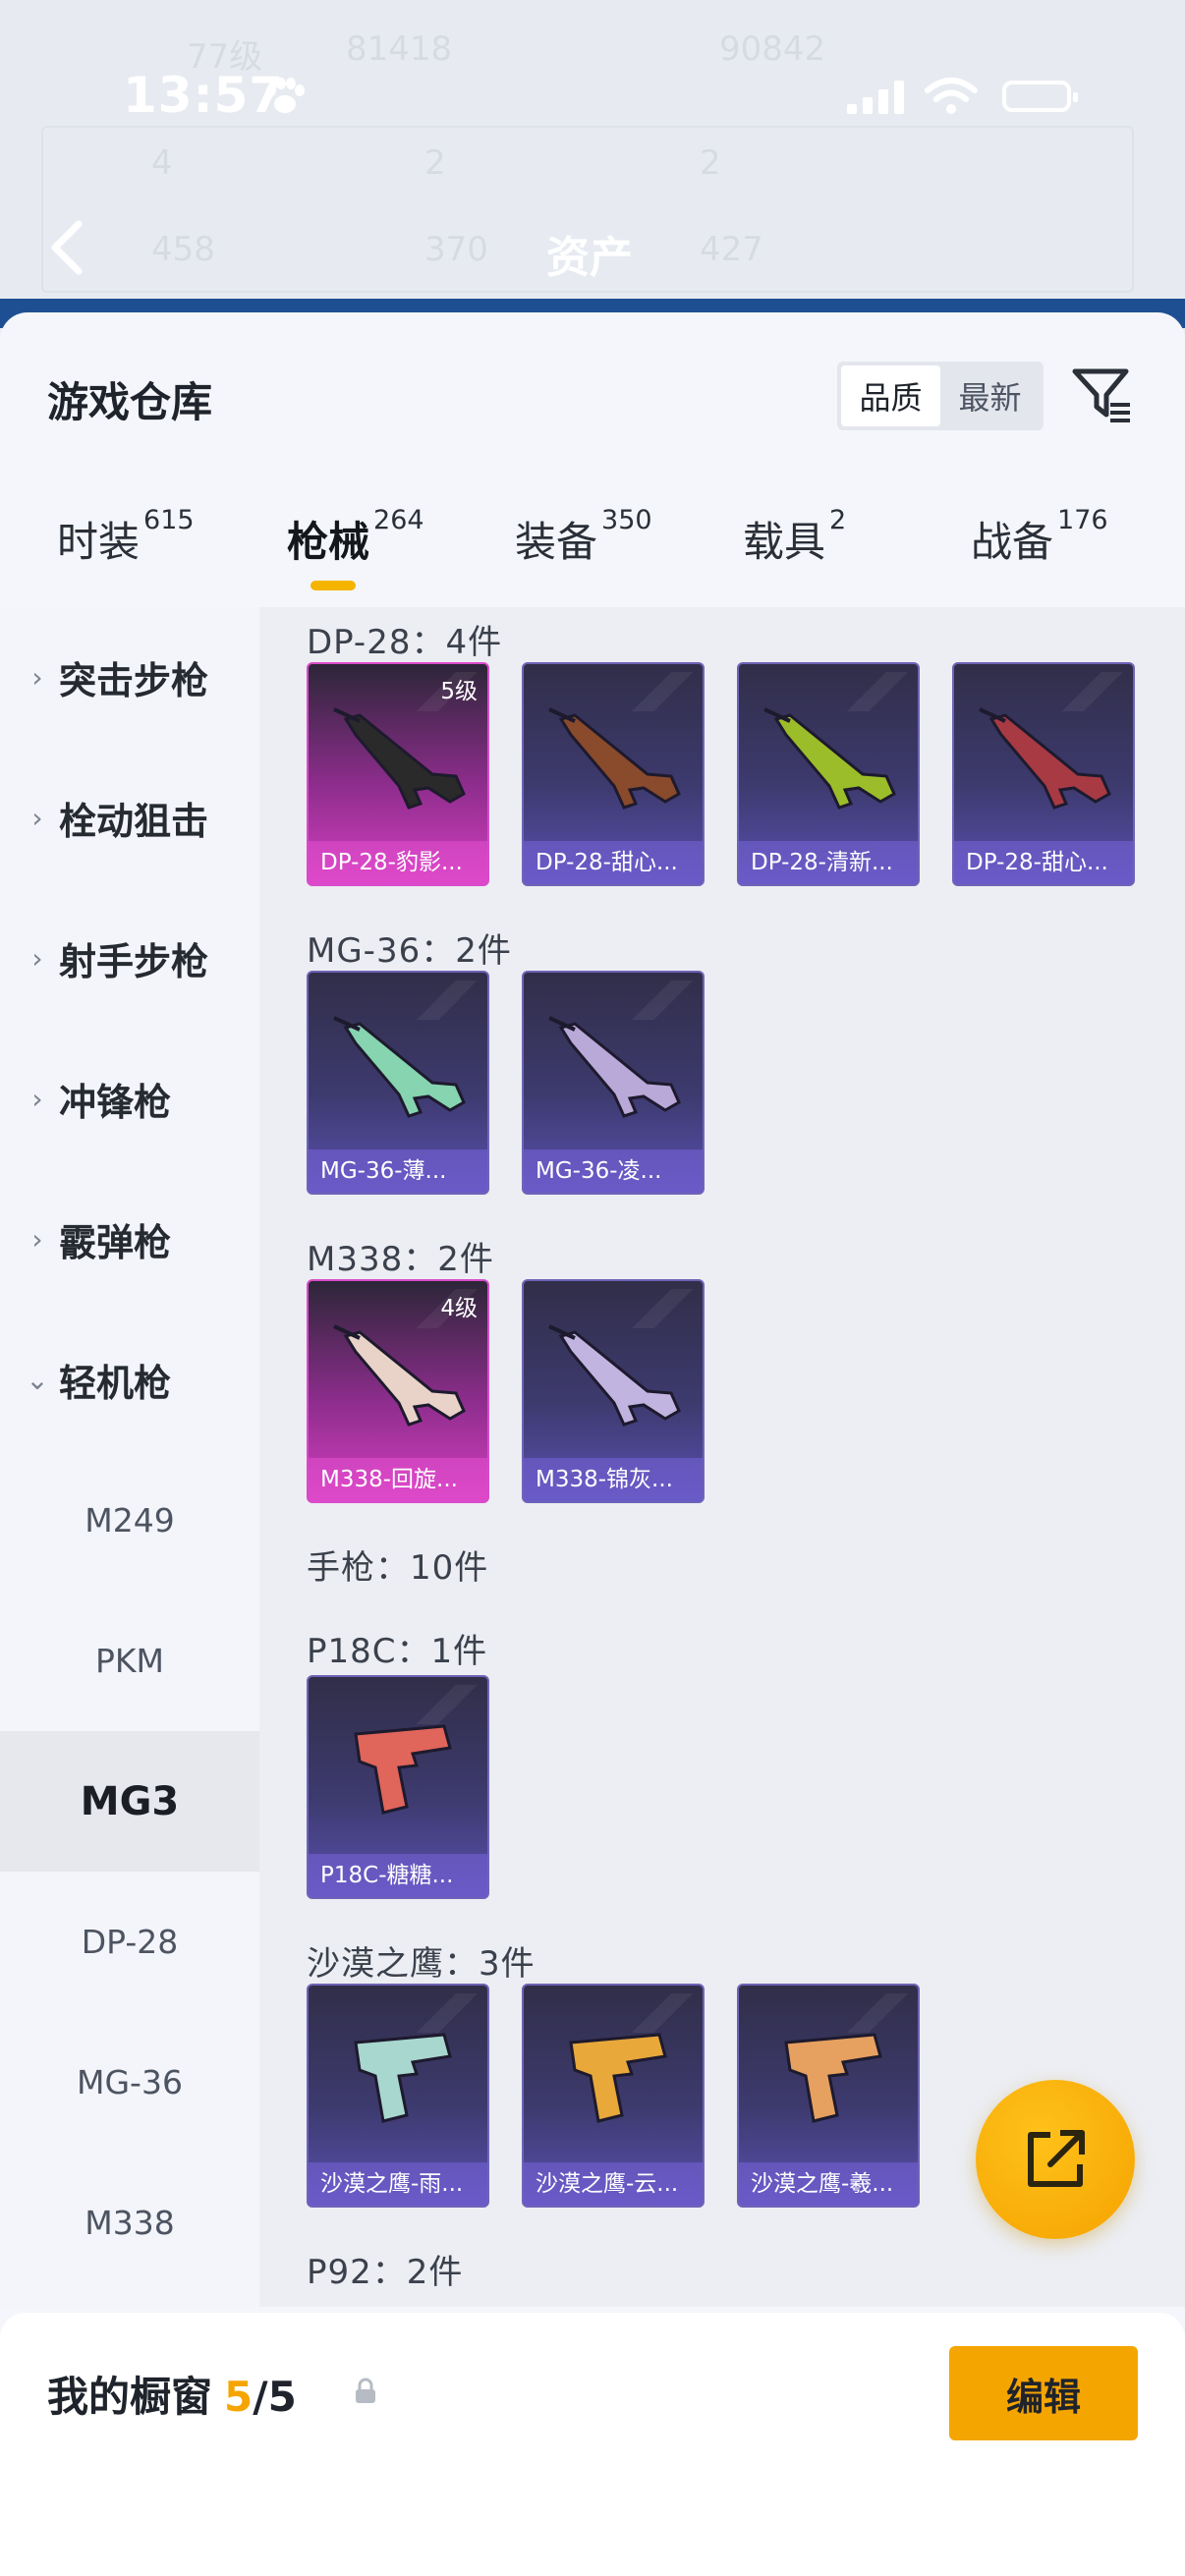  Describe the element at coordinates (130, 1801) in the screenshot. I see `sidebar-sub-mg3: MG3` at that location.